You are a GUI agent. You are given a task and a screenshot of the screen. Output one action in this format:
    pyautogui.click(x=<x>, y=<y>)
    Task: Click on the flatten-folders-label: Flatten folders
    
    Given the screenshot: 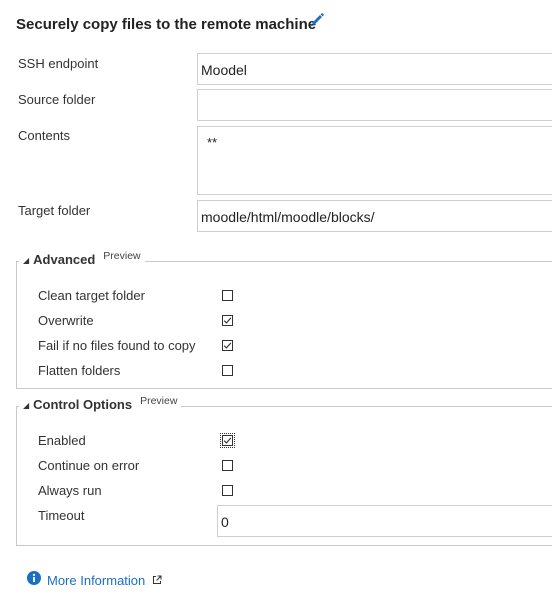 What is the action you would take?
    pyautogui.click(x=79, y=370)
    